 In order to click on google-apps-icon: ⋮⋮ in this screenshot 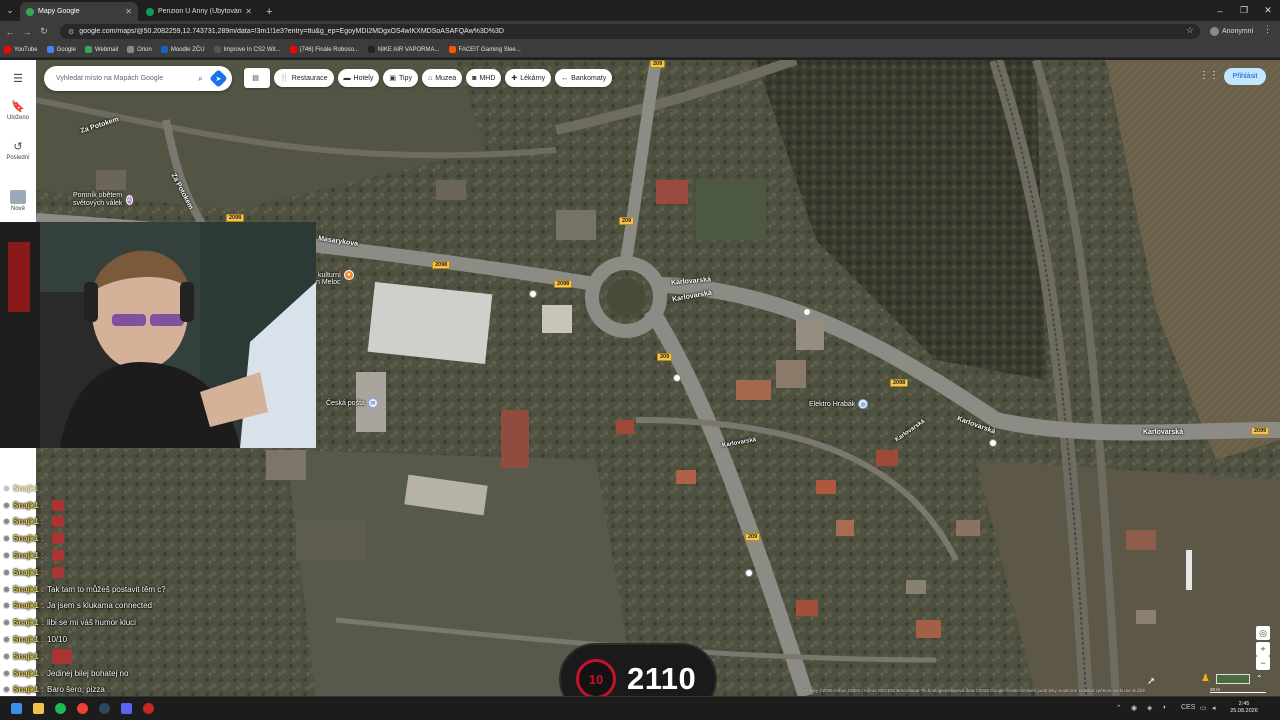, I will do `click(1209, 75)`.